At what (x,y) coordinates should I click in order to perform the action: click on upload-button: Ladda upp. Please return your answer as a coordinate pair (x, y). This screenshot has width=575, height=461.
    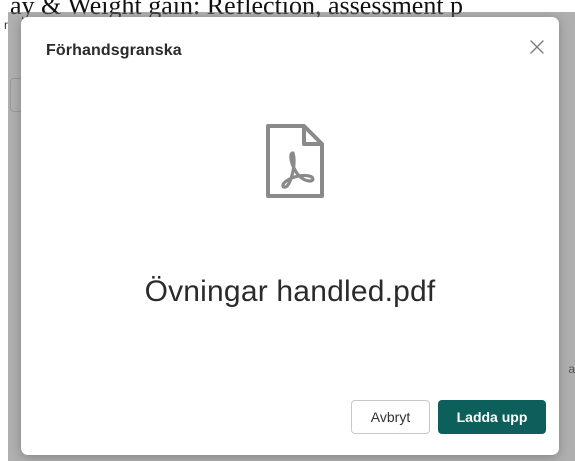
    Looking at the image, I should click on (492, 417).